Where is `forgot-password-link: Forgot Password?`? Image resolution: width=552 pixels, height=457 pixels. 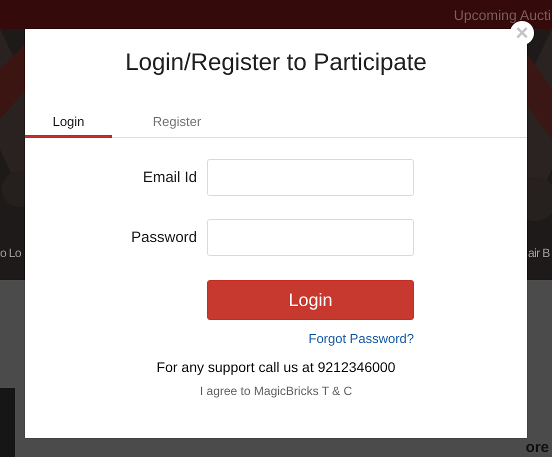 forgot-password-link: Forgot Password? is located at coordinates (361, 338).